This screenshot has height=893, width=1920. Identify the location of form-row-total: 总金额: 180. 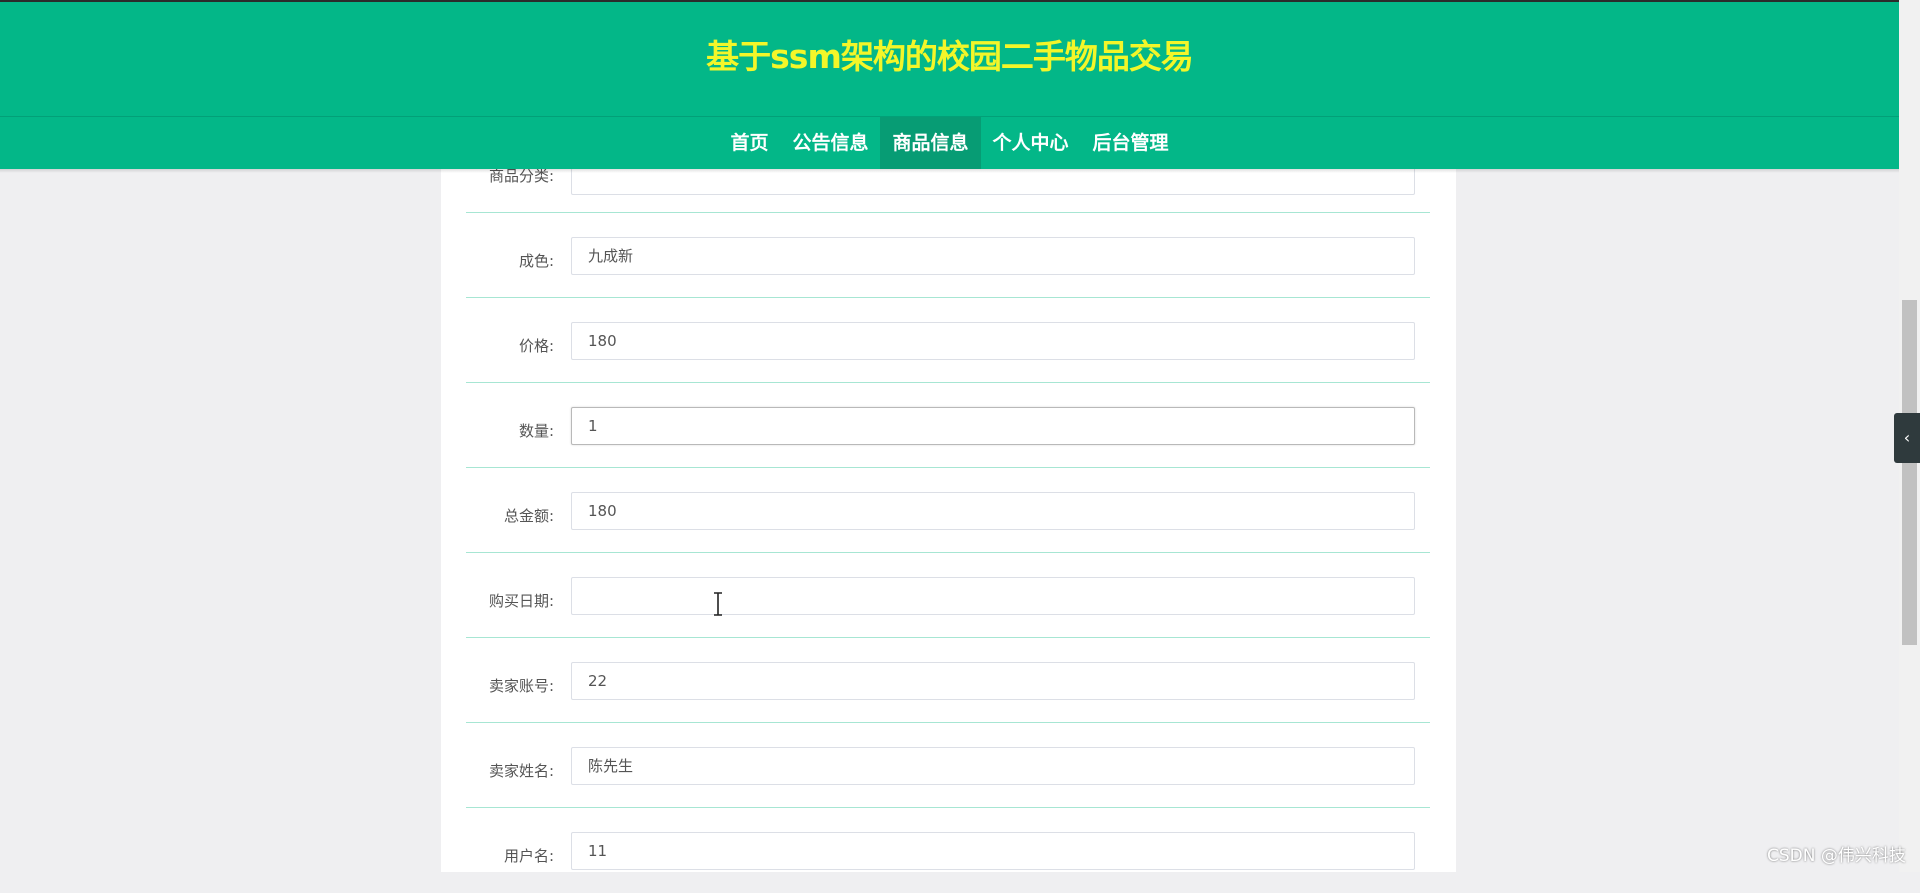
(948, 510).